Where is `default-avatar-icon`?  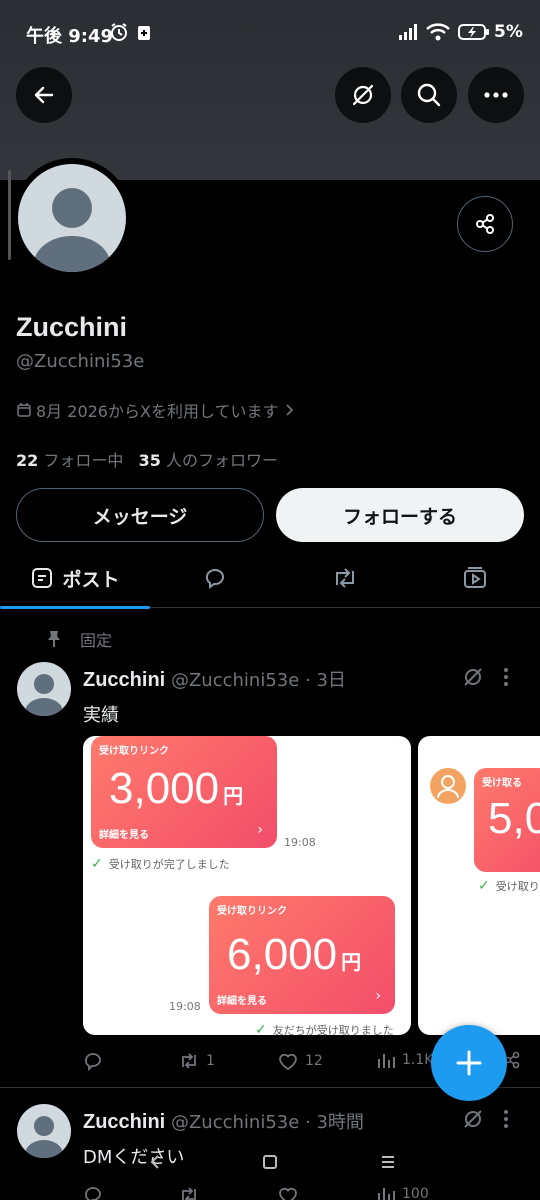 default-avatar-icon is located at coordinates (72, 230).